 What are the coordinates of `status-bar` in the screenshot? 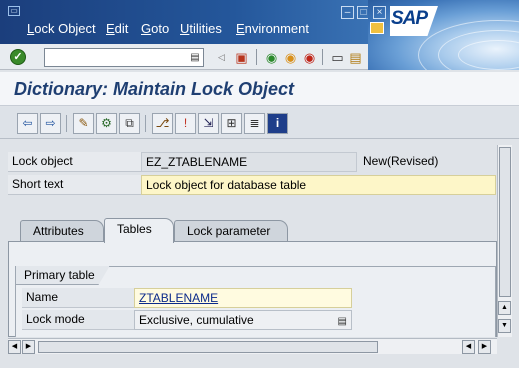 It's located at (259, 361).